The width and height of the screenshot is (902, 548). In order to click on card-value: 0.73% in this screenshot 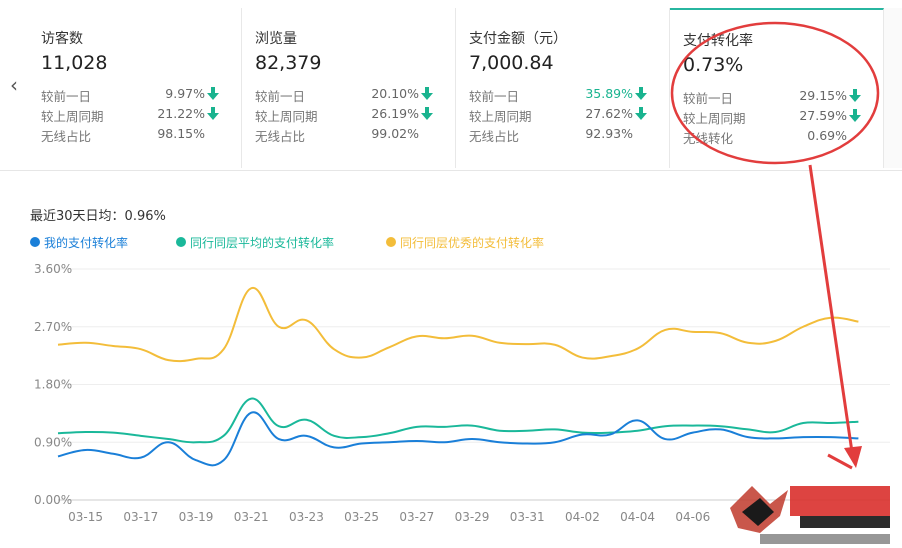, I will do `click(713, 65)`.